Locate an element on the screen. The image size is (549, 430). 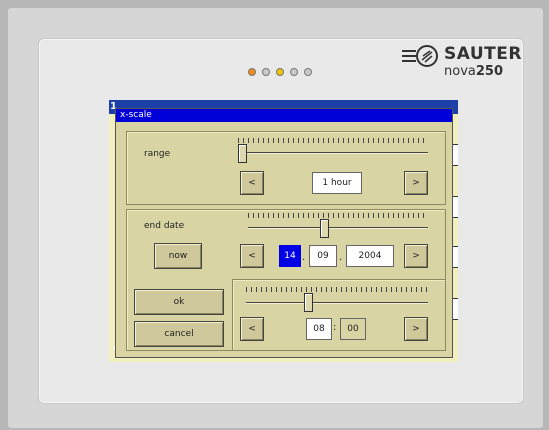
dialog-title: x-scale is located at coordinates (136, 115).